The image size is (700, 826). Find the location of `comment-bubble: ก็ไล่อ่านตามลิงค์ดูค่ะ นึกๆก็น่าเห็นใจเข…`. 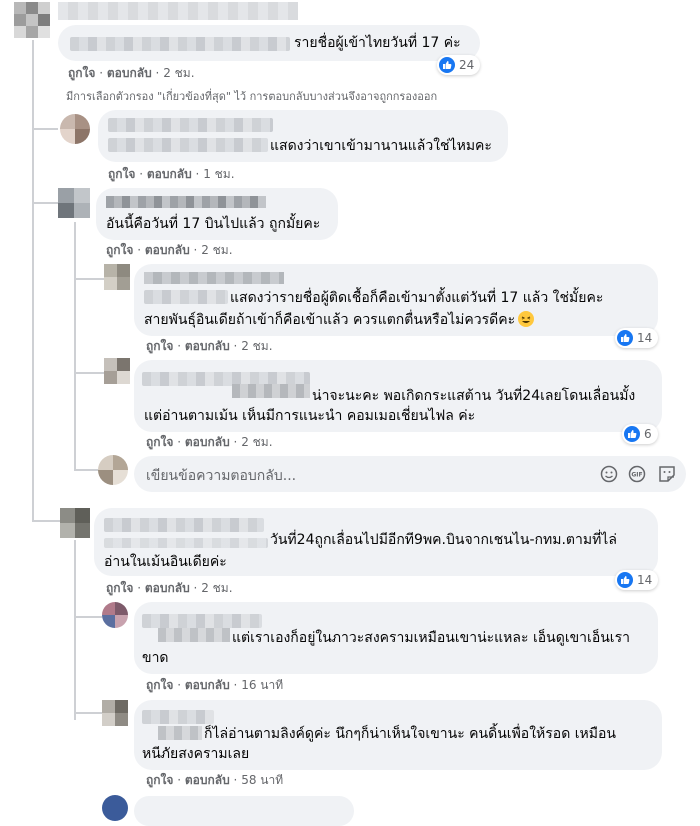

comment-bubble: ก็ไล่อ่านตามลิงค์ดูค่ะ นึกๆก็น่าเห็นใจเข… is located at coordinates (398, 735).